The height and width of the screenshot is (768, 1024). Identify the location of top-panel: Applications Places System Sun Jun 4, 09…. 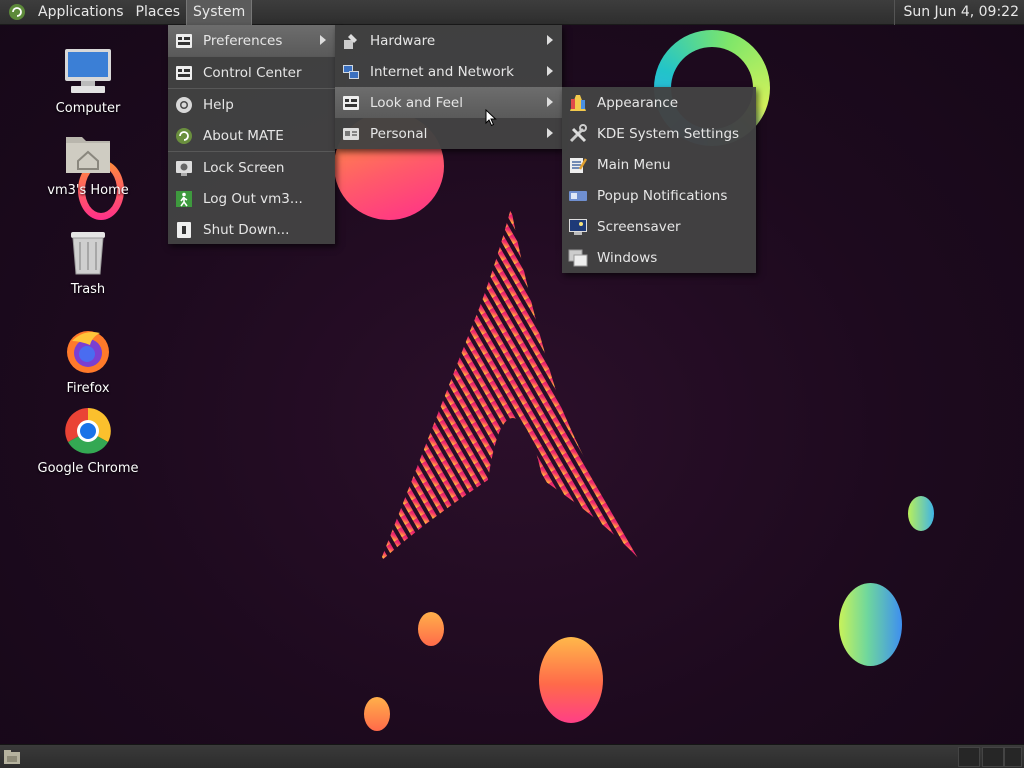
(512, 12).